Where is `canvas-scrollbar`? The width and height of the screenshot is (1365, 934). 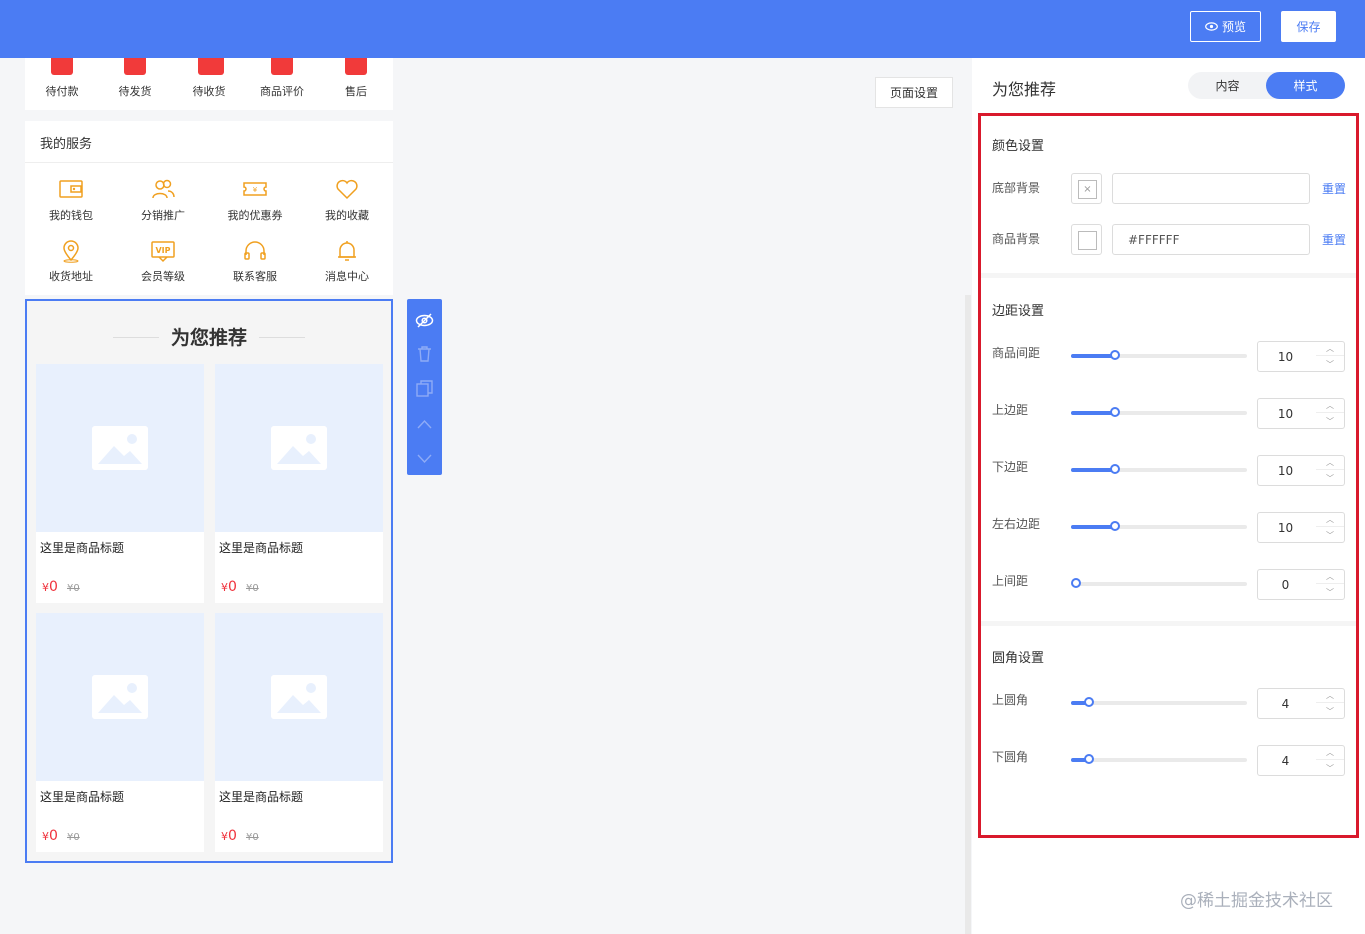
canvas-scrollbar is located at coordinates (968, 614).